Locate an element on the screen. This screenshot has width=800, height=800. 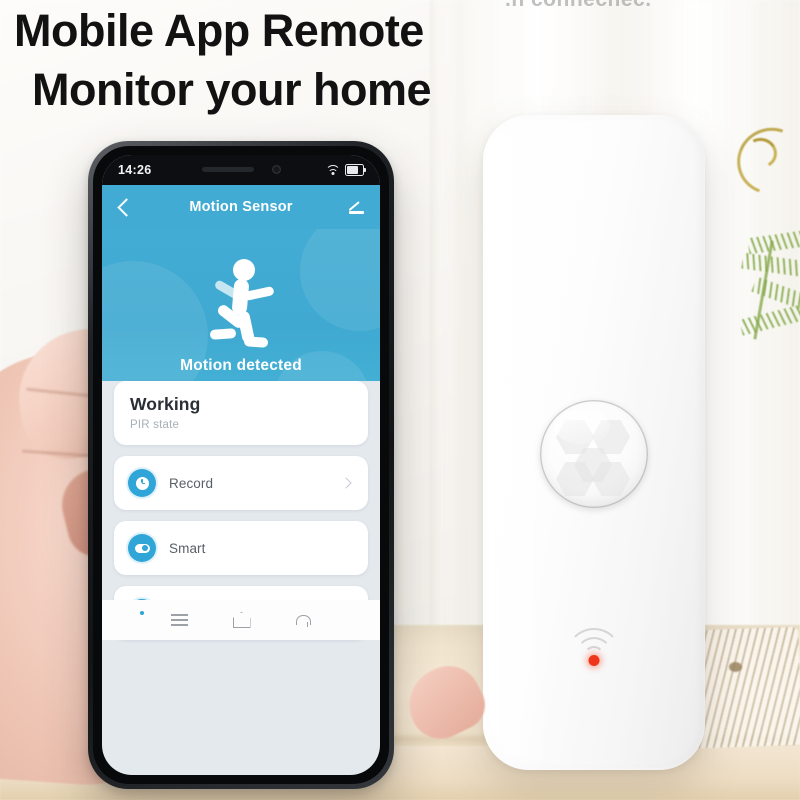
android-nav-bar is located at coordinates (241, 620).